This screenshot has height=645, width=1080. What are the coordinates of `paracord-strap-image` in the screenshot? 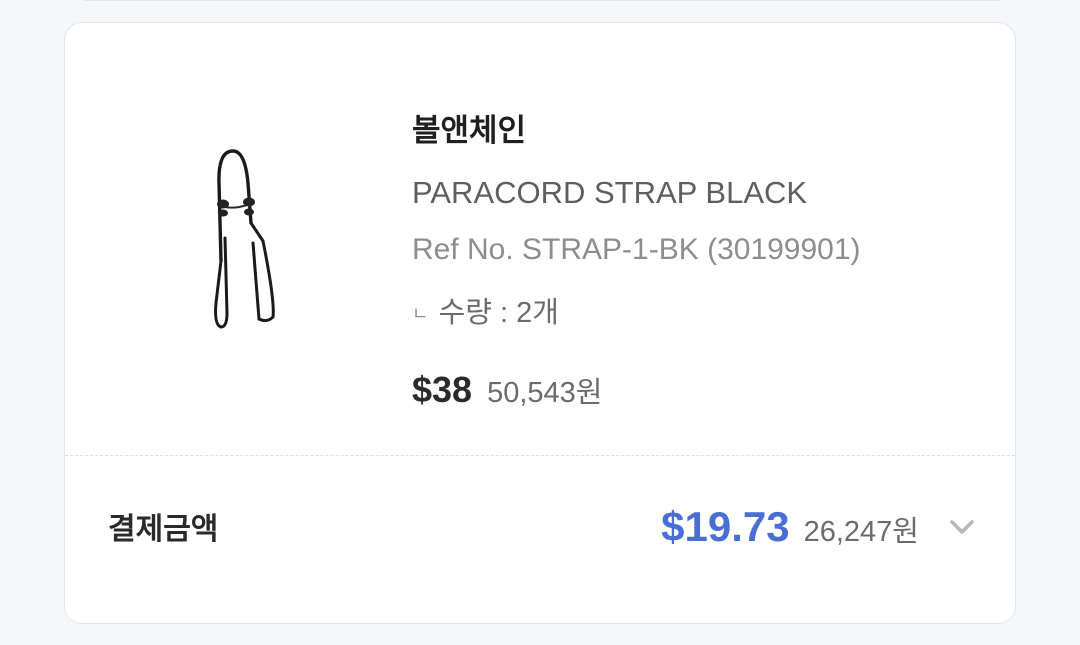 It's located at (244, 239).